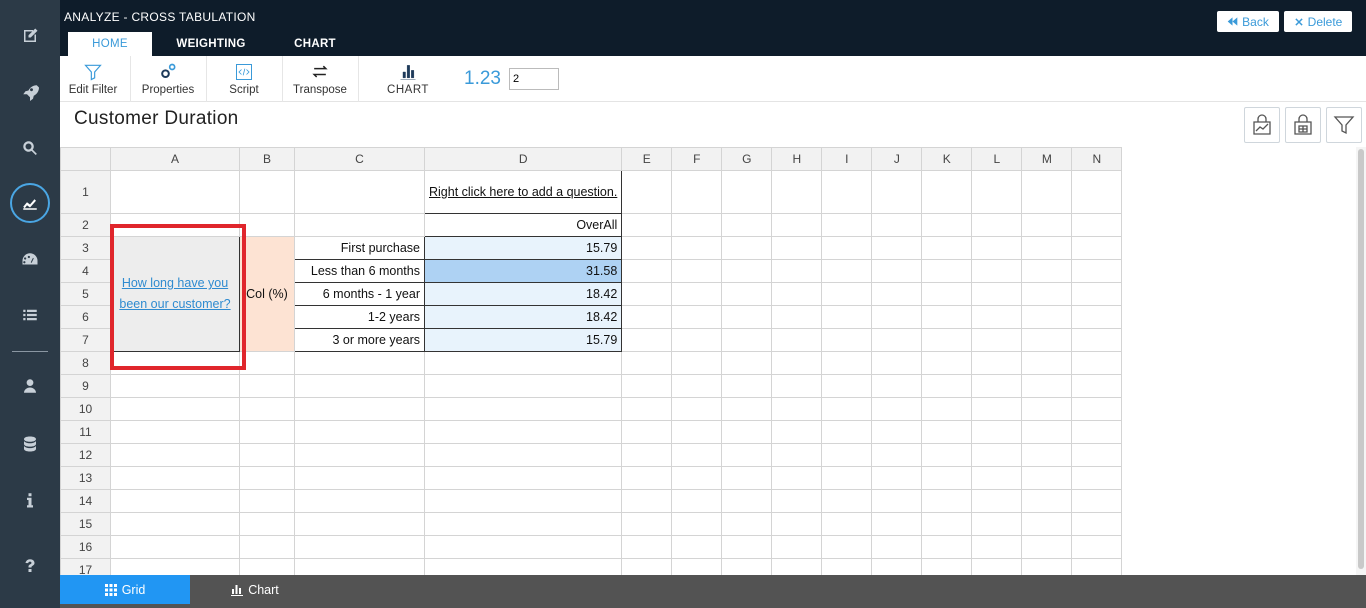  Describe the element at coordinates (1303, 125) in the screenshot. I see `lock-grid-button` at that location.